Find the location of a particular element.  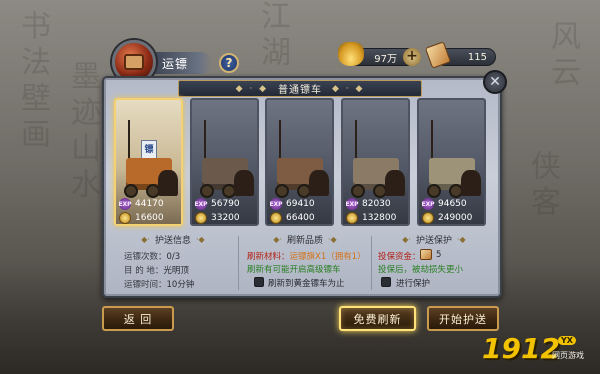

escort-protect-title: ◆· 护送保护 ·◆ is located at coordinates (434, 240).